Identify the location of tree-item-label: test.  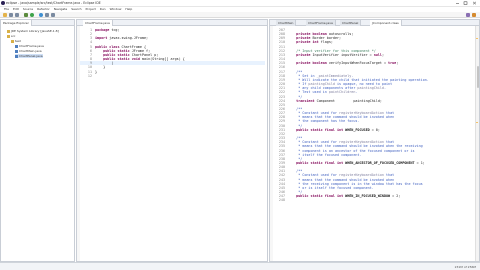
(18, 41).